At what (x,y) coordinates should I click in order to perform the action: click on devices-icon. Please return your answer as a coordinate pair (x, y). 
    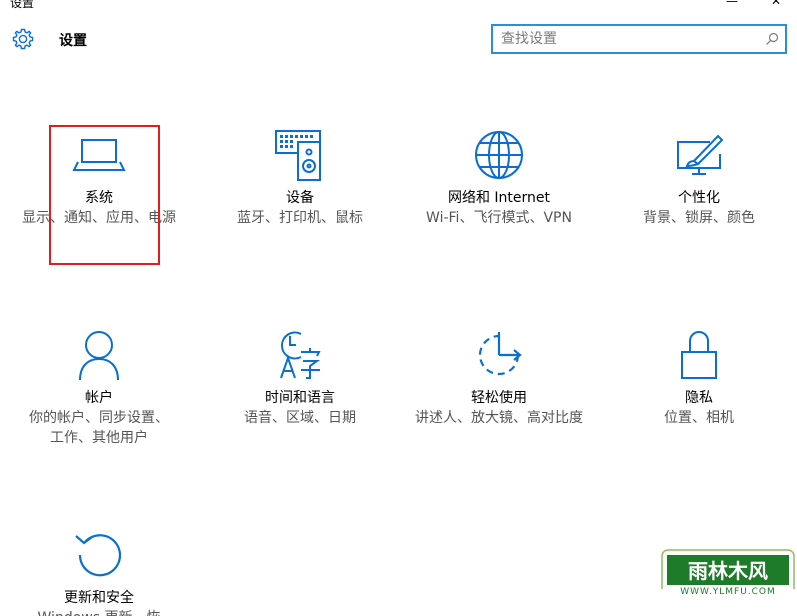
    Looking at the image, I should click on (298, 155).